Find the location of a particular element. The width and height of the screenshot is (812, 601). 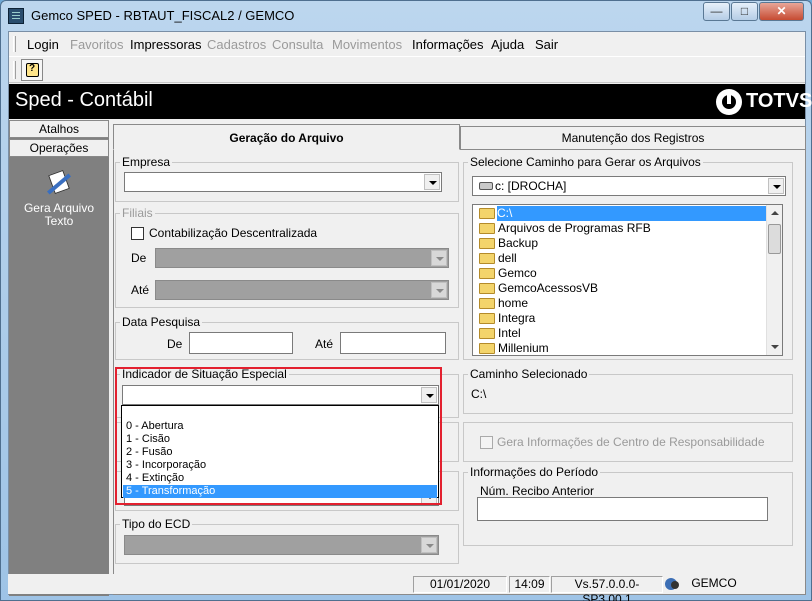

folder-list-scrollbar is located at coordinates (774, 280).